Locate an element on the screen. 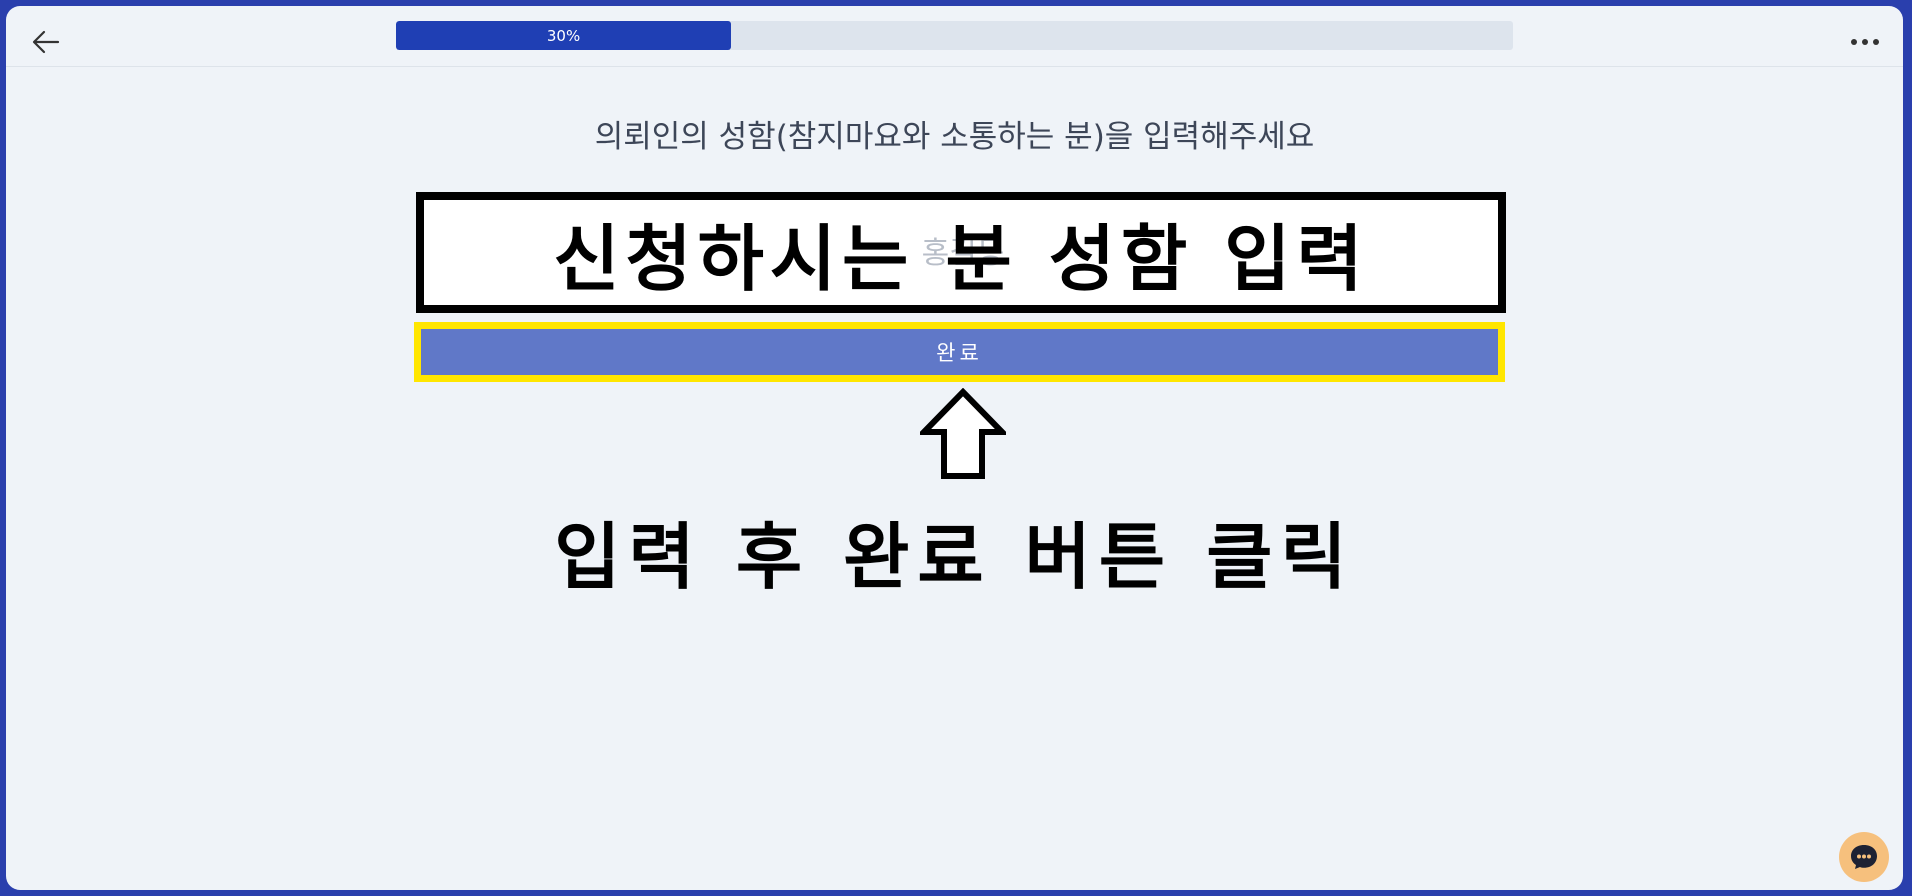  more-horizontal-icon is located at coordinates (1865, 42).